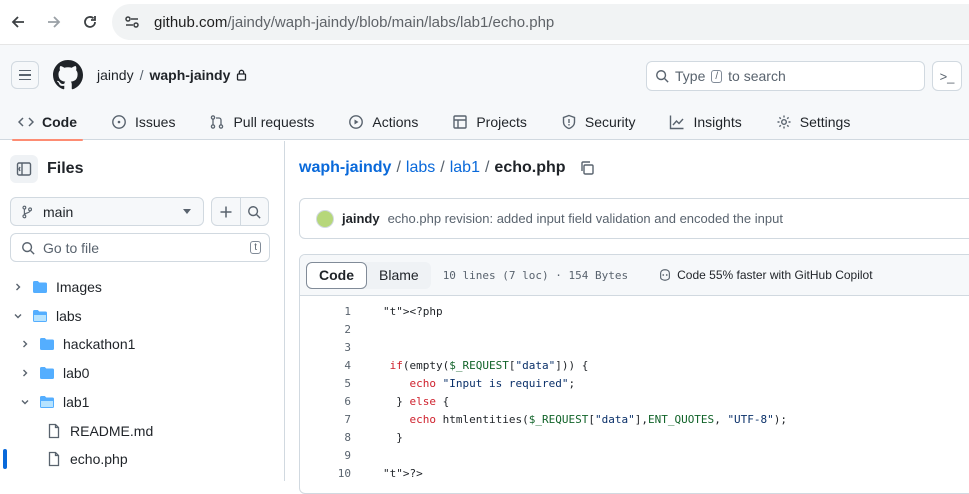  I want to click on tab-insights: Insights, so click(705, 122).